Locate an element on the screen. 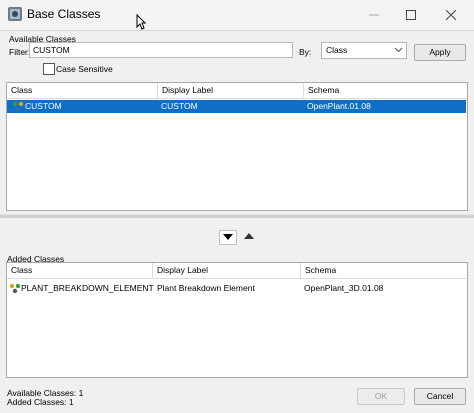  arrow-down-icon is located at coordinates (228, 237).